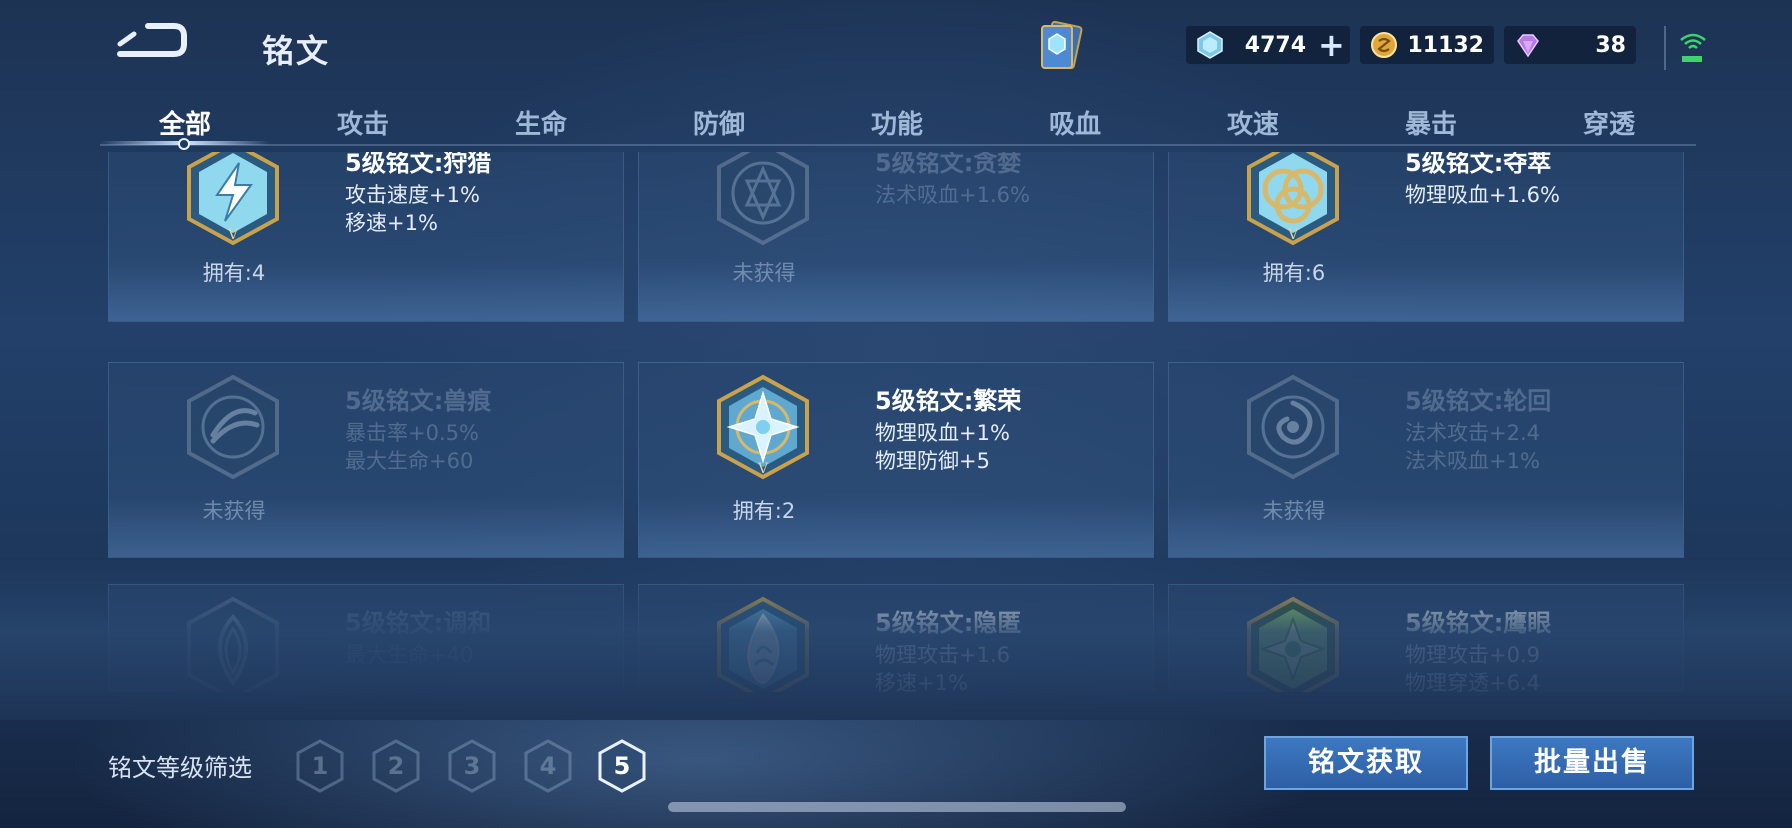 The height and width of the screenshot is (828, 1792). I want to click on green-star-rune-icon, so click(1293, 644).